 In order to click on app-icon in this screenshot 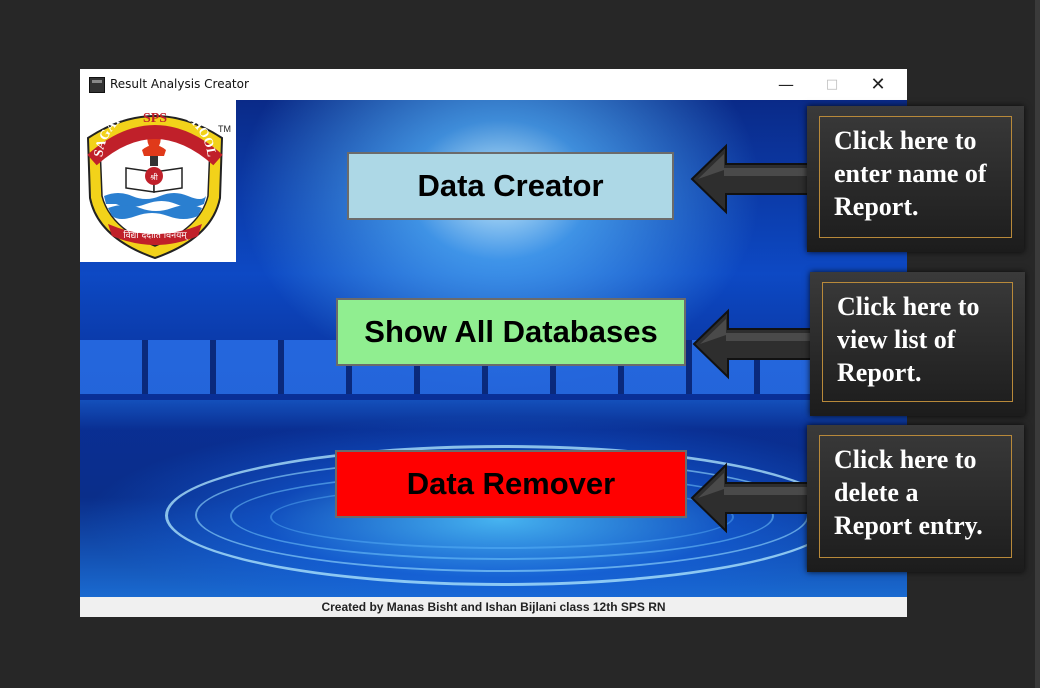, I will do `click(97, 85)`.